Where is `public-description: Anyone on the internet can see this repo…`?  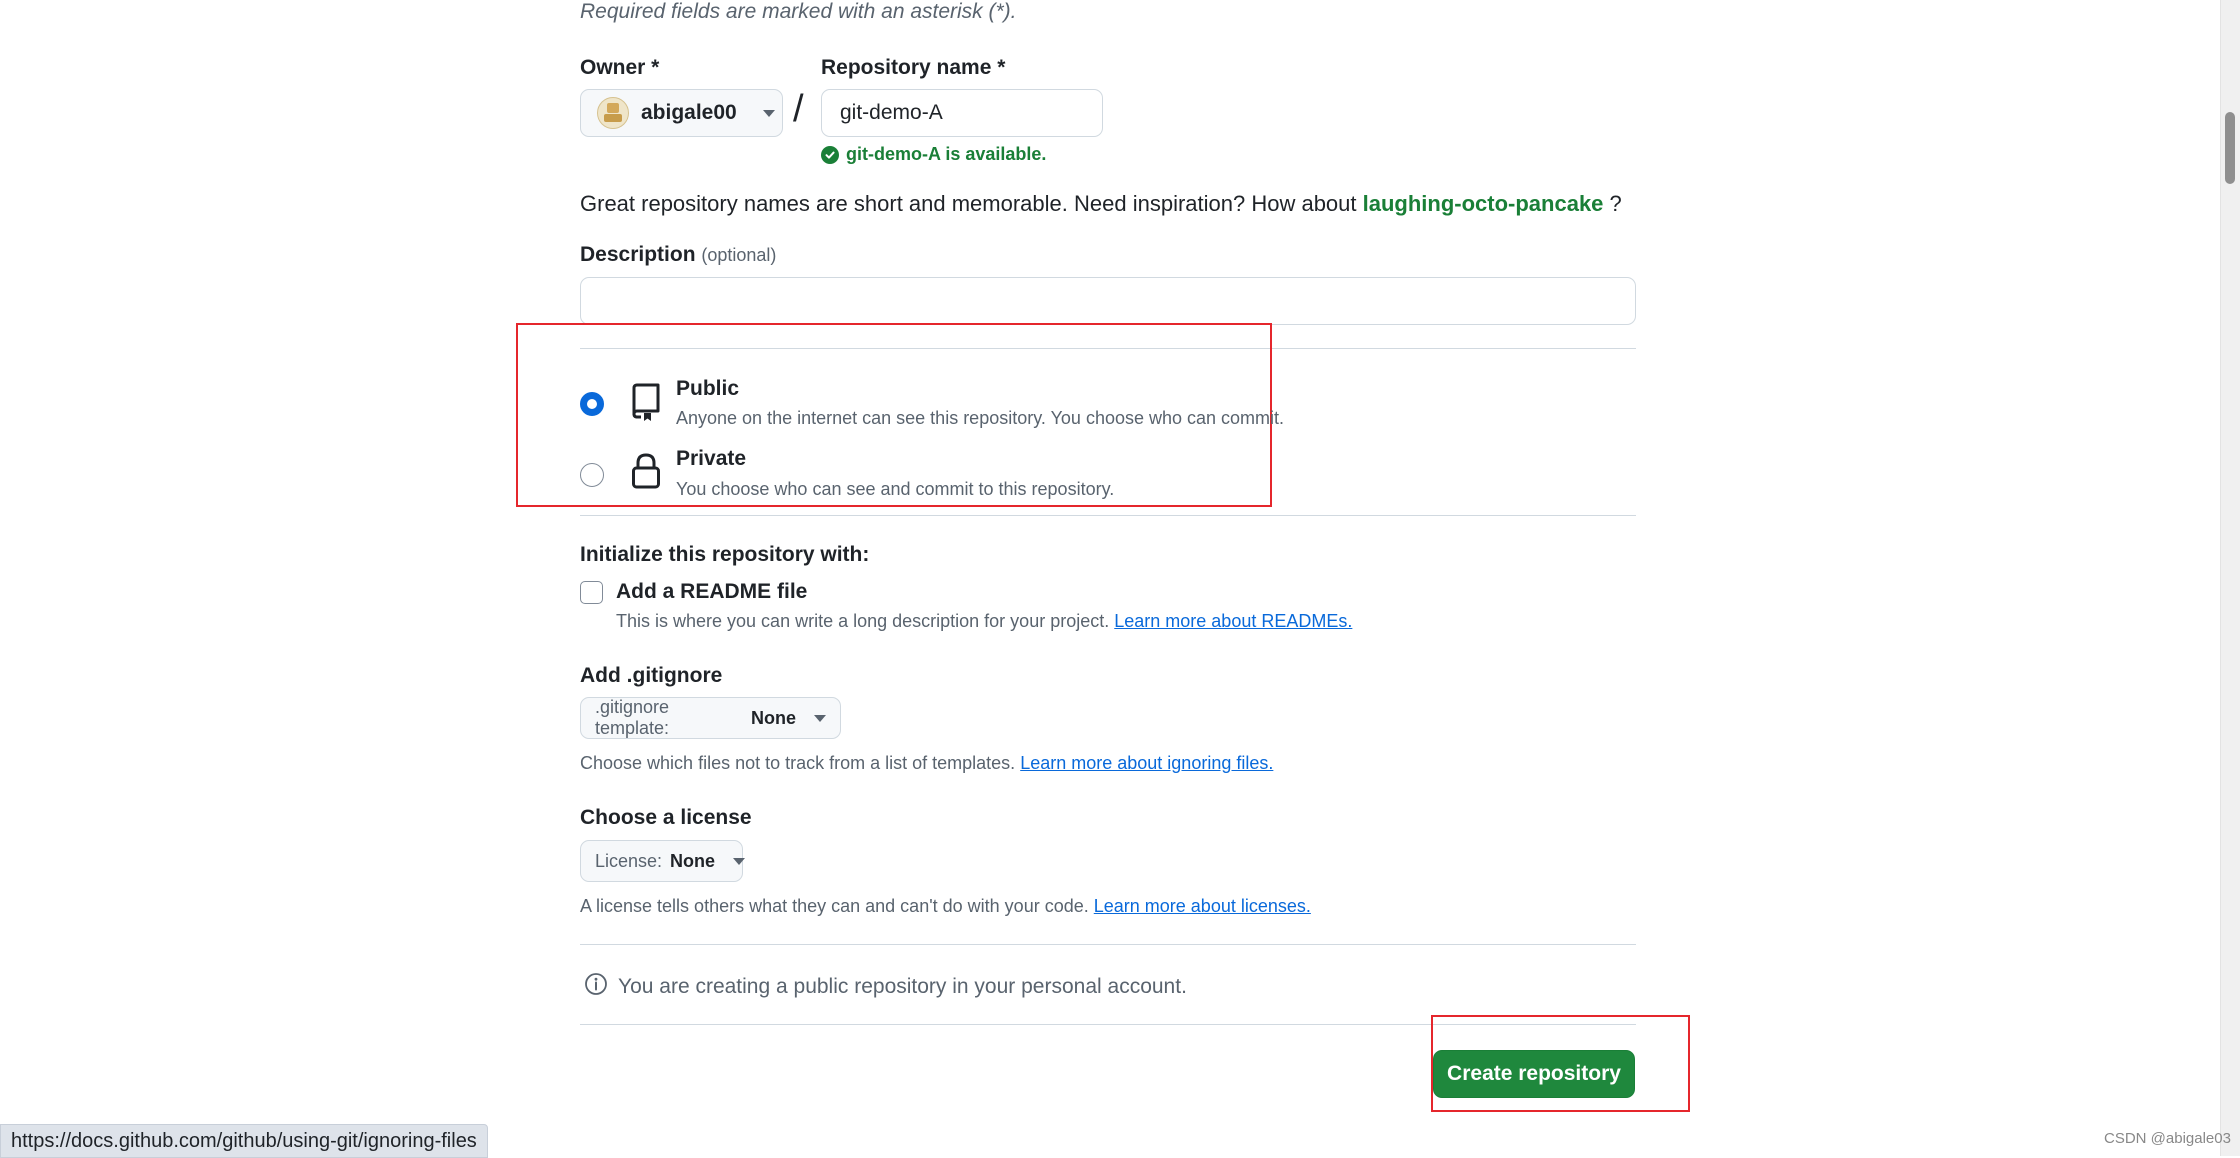 public-description: Anyone on the internet can see this repo… is located at coordinates (980, 418).